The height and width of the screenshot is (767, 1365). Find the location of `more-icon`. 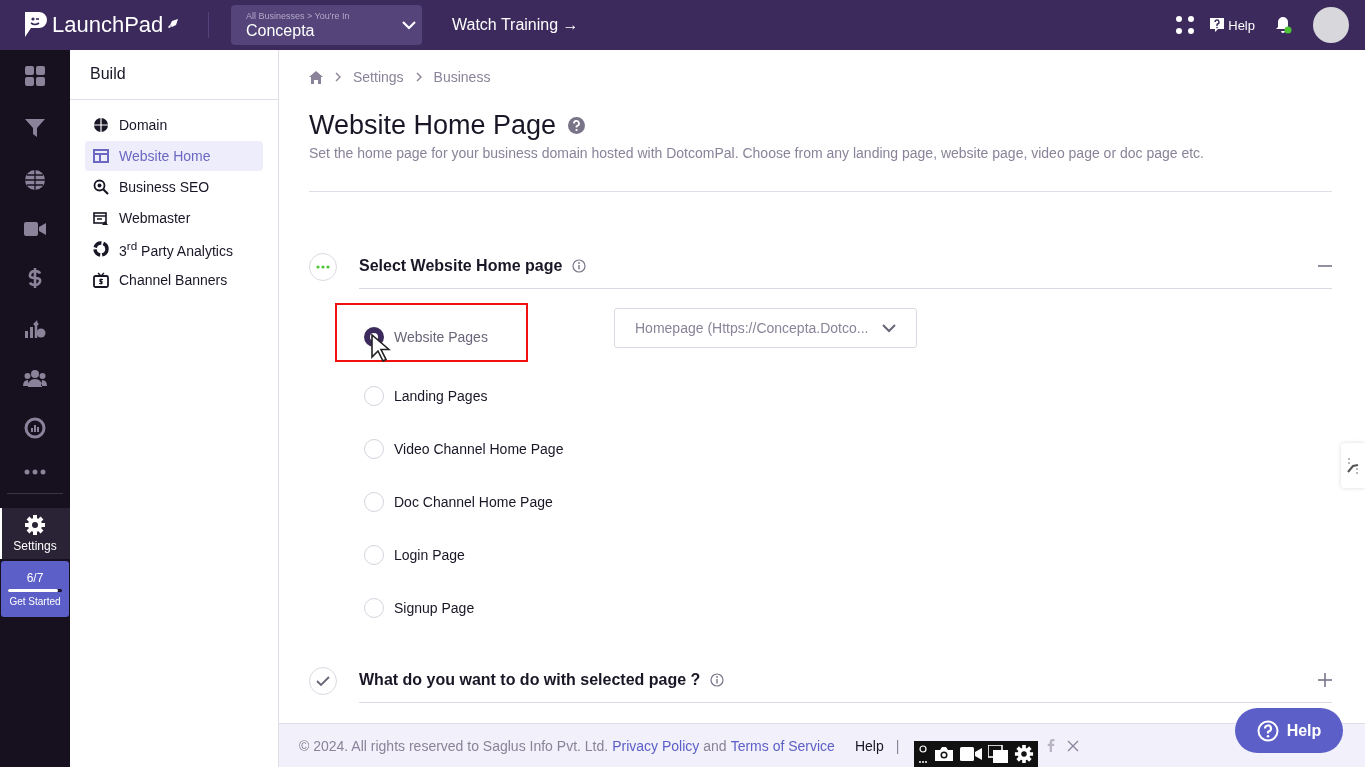

more-icon is located at coordinates (35, 472).